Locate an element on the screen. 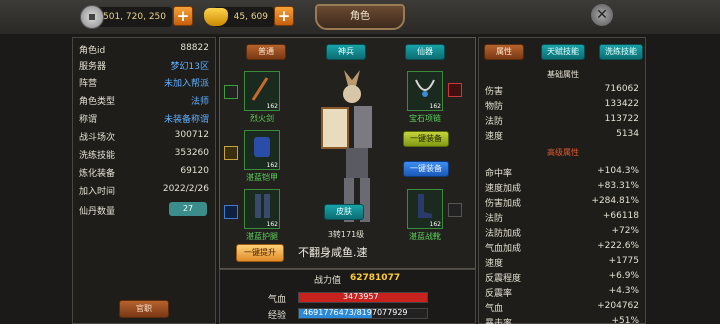 Image resolution: width=720 pixels, height=324 pixels. info-value: 353260 is located at coordinates (191, 153).